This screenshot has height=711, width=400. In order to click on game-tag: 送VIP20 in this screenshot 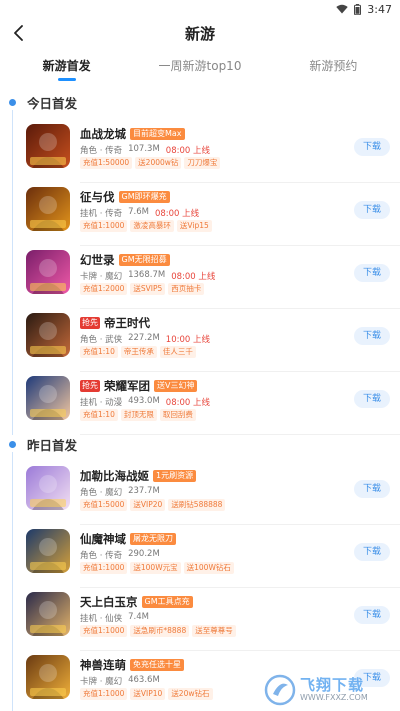, I will do `click(148, 505)`.